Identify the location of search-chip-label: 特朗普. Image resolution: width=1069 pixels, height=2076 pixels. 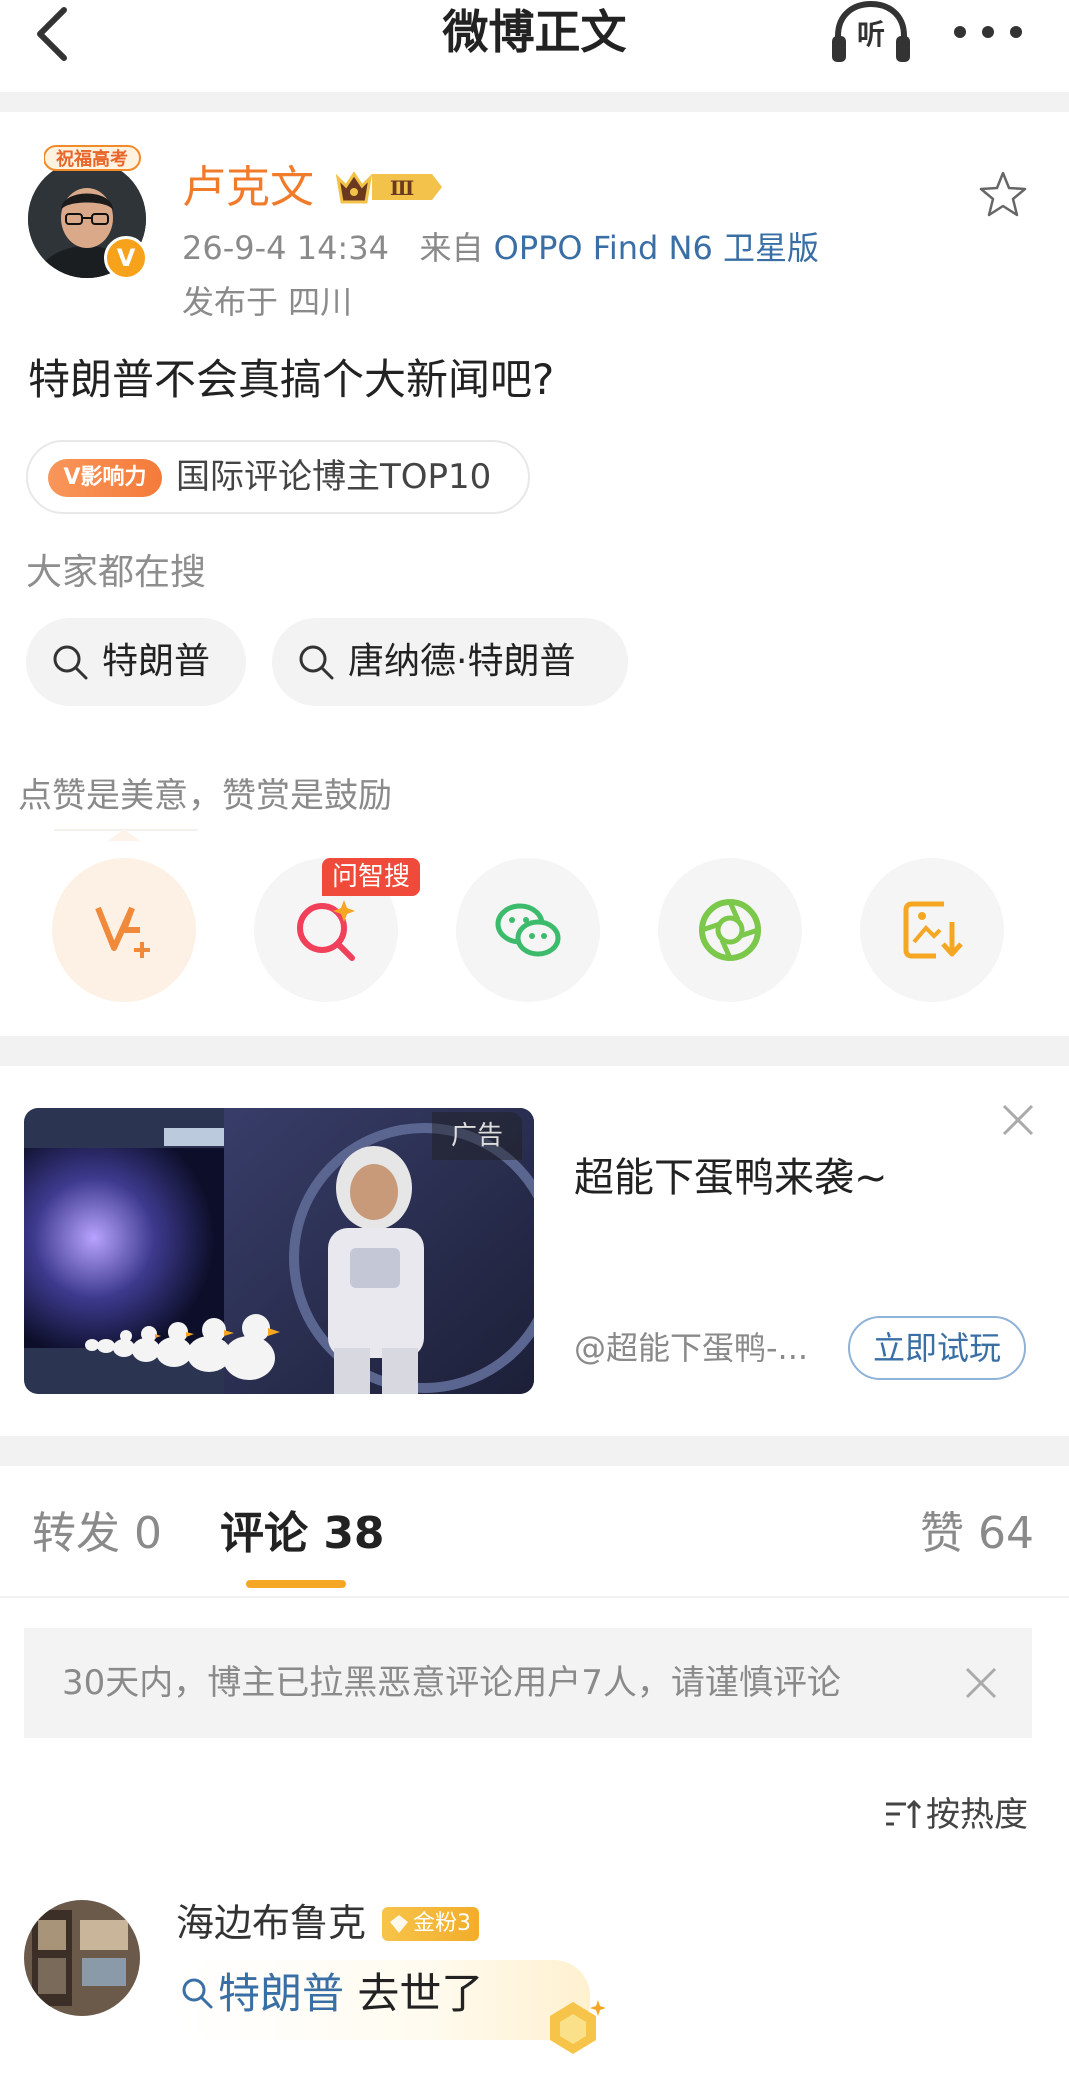
(156, 661).